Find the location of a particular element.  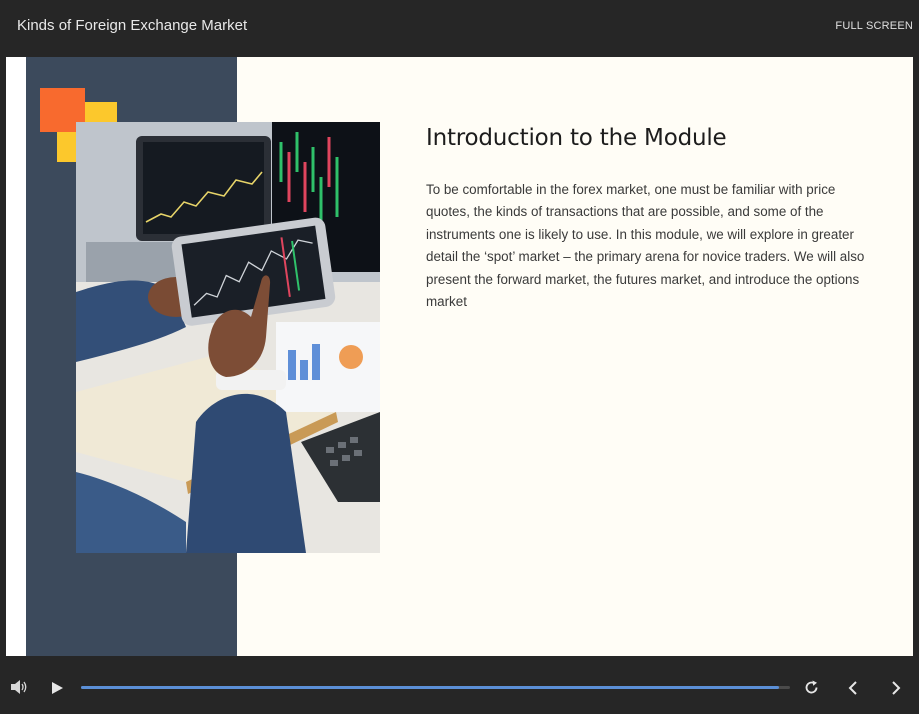

chevron-right-icon is located at coordinates (896, 688).